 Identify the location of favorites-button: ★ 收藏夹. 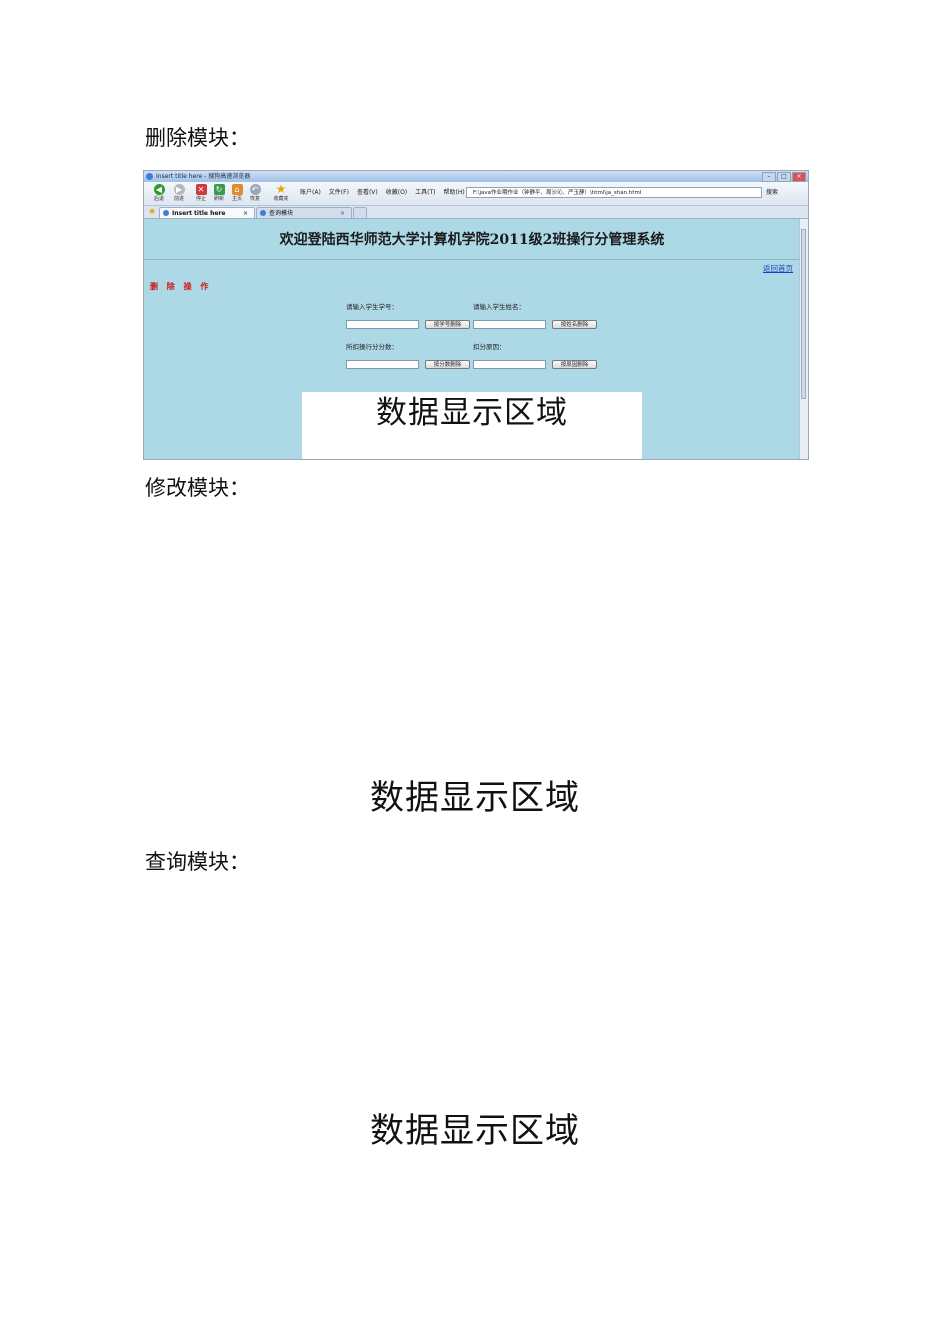
(281, 193).